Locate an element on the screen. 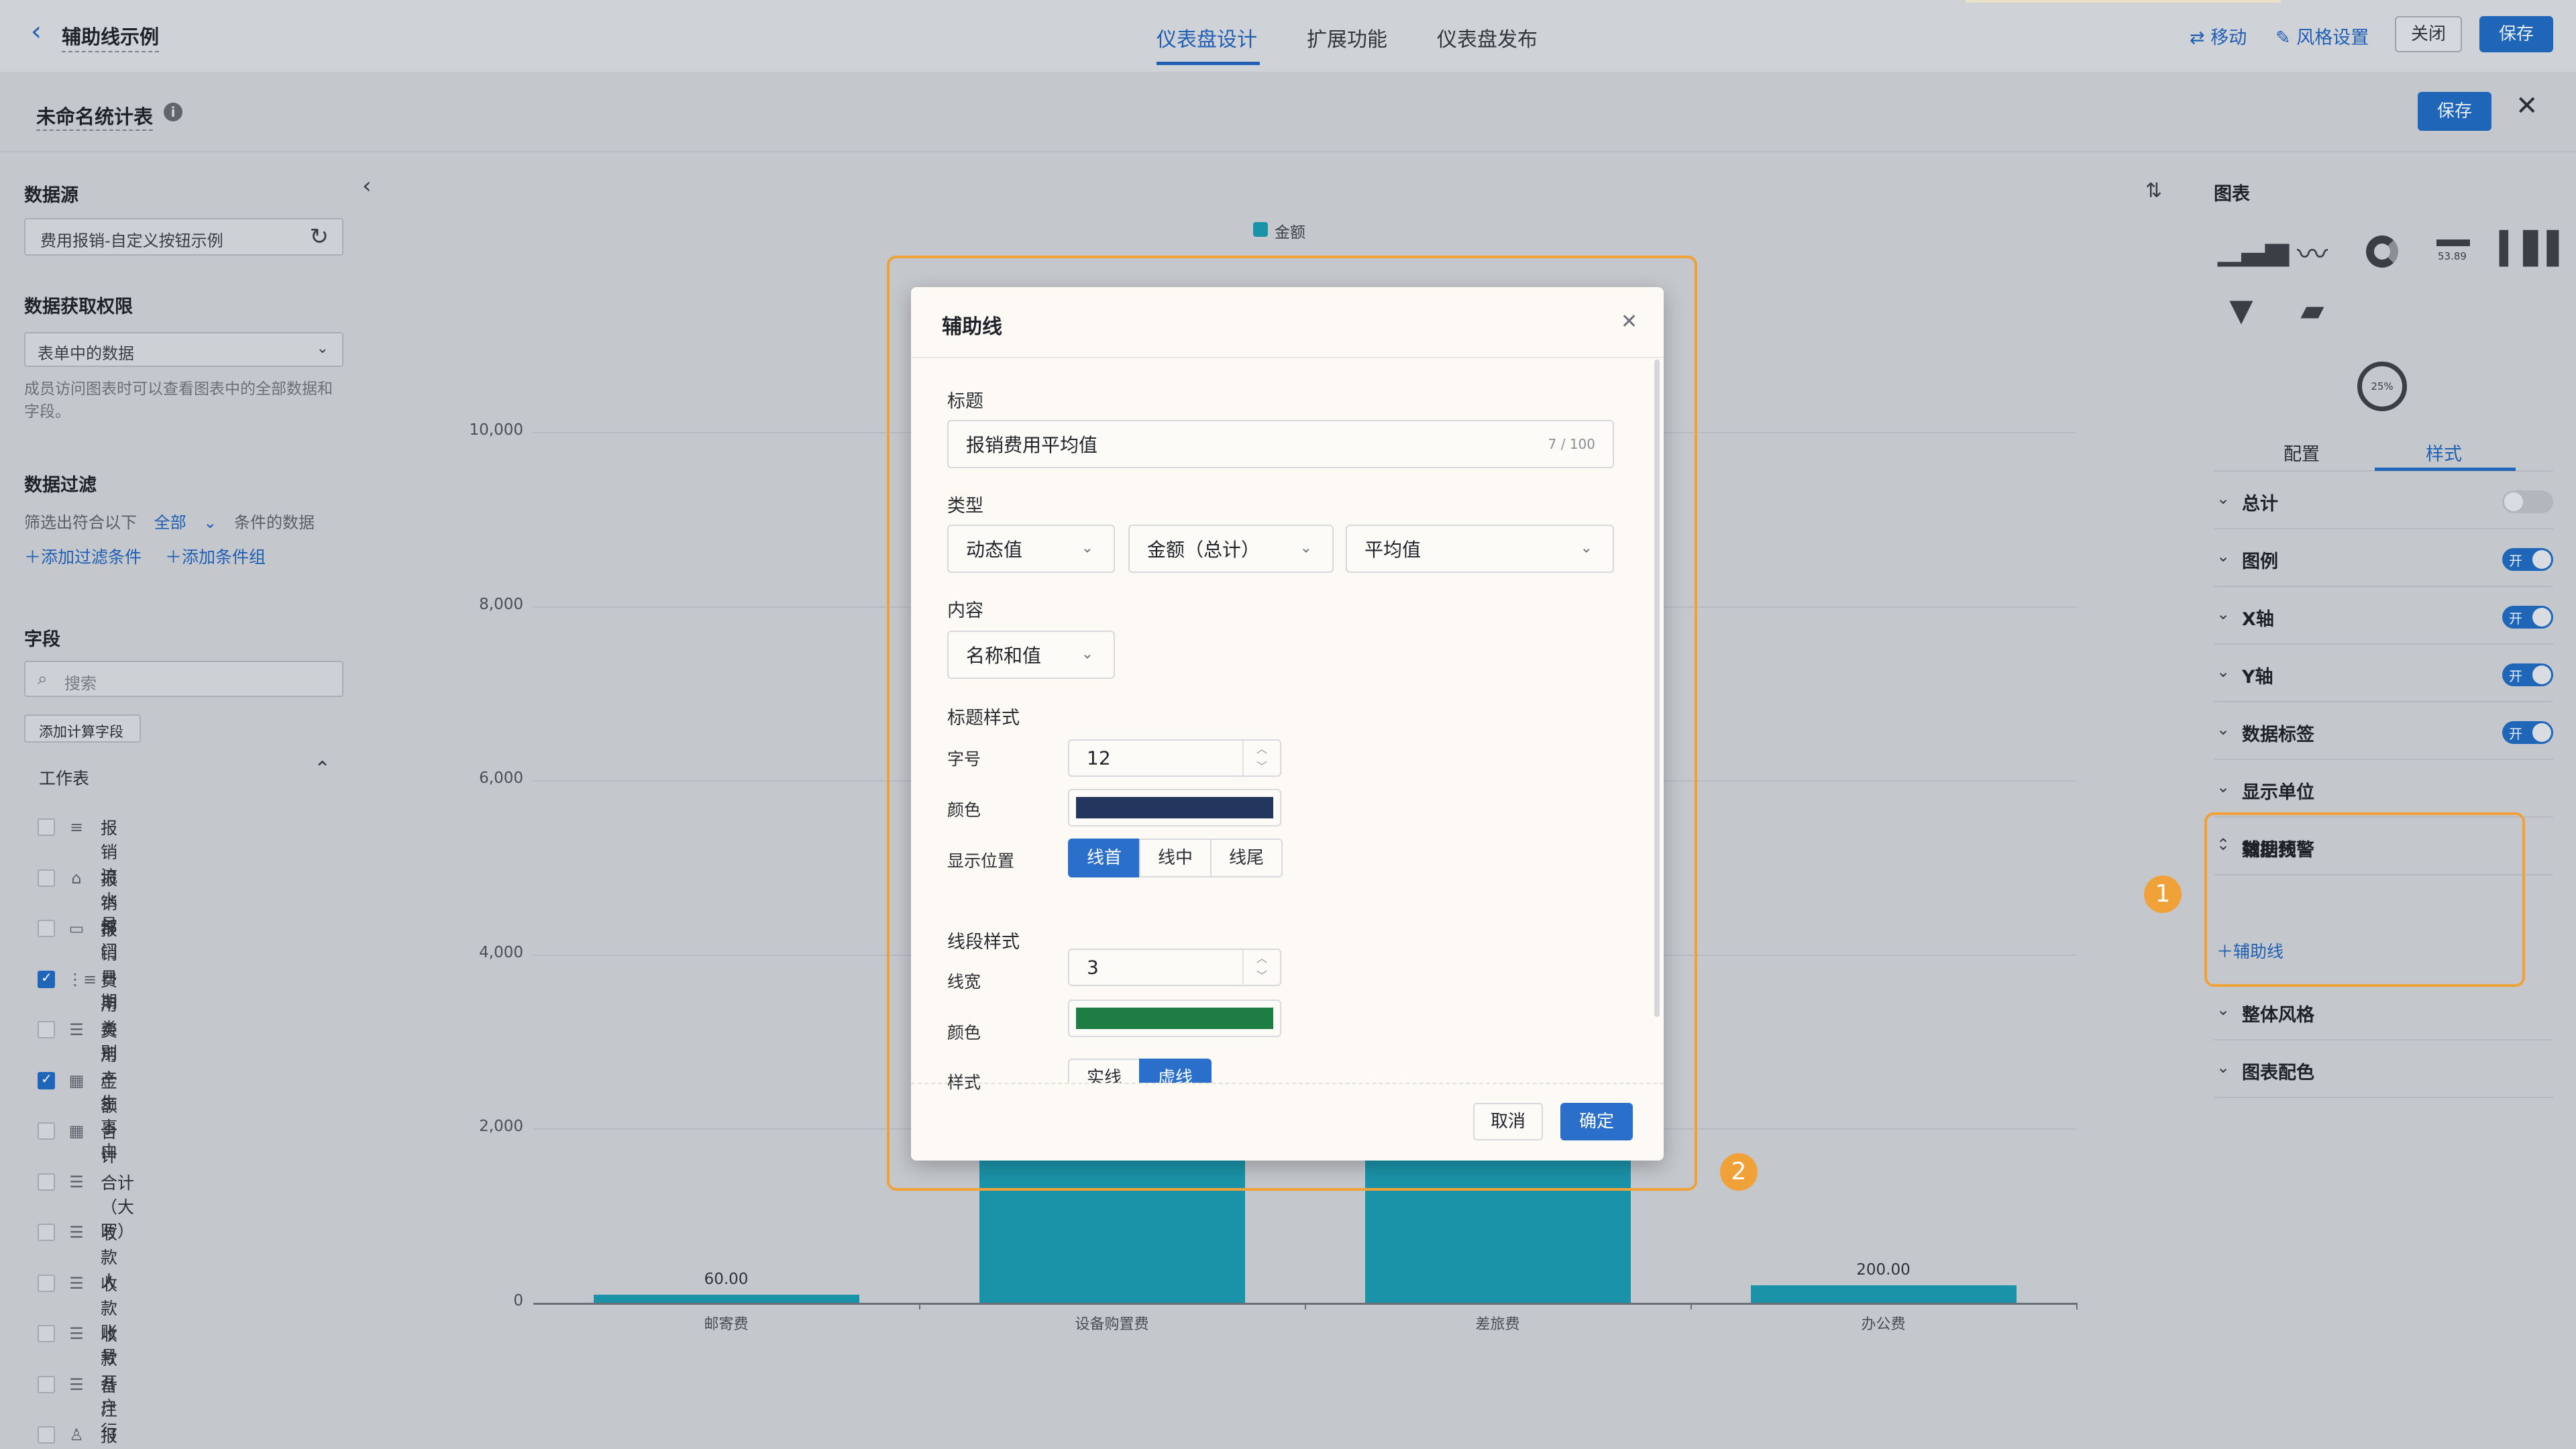 The image size is (2576, 1449). line-color-swatch is located at coordinates (1174, 1018).